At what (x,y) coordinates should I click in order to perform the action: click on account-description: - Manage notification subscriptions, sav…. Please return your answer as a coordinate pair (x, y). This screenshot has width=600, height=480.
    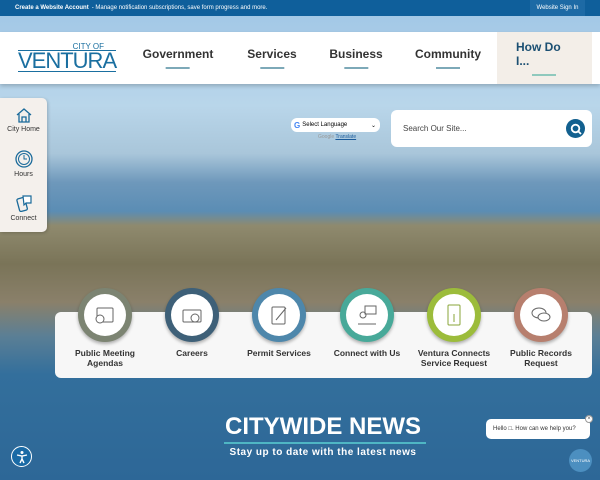
    Looking at the image, I should click on (179, 8).